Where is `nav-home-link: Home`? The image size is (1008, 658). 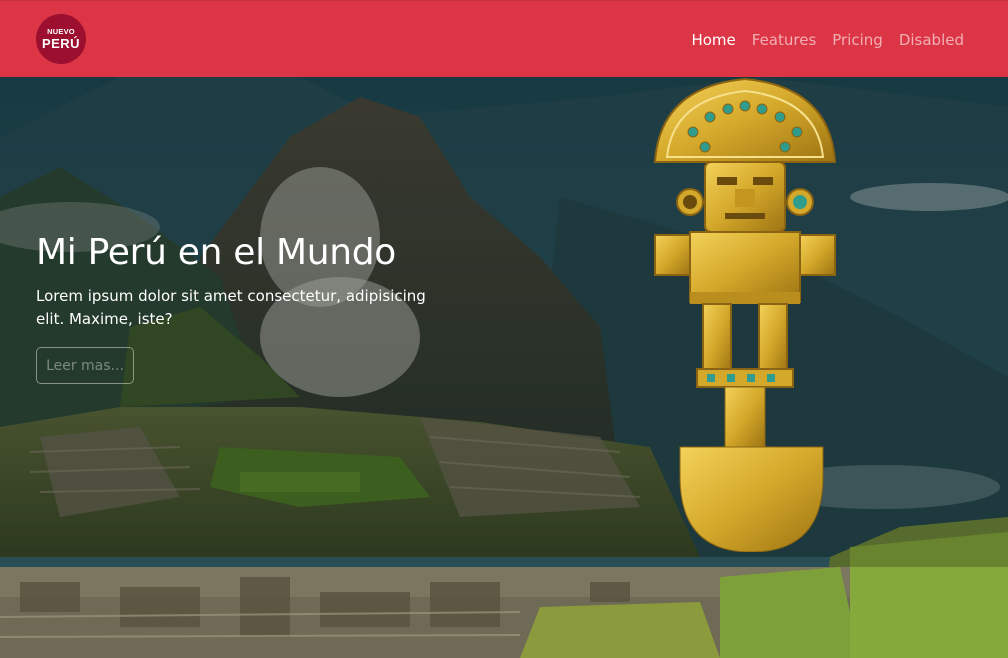 nav-home-link: Home is located at coordinates (713, 40).